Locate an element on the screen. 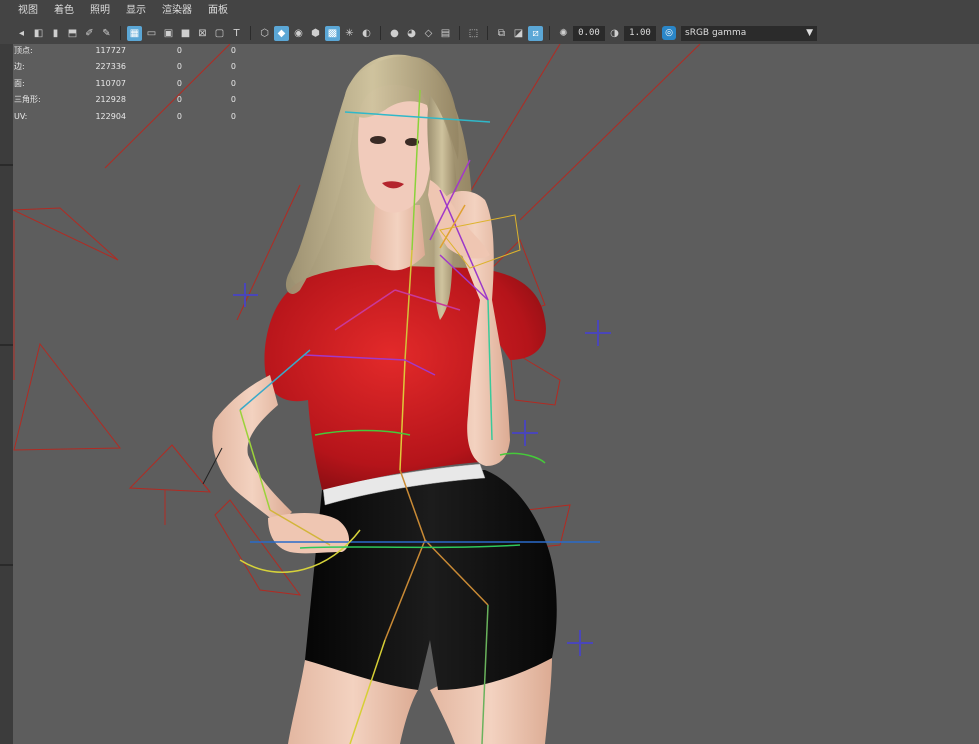 The image size is (979, 744). resolution-gate-icon: ▣ is located at coordinates (168, 33).